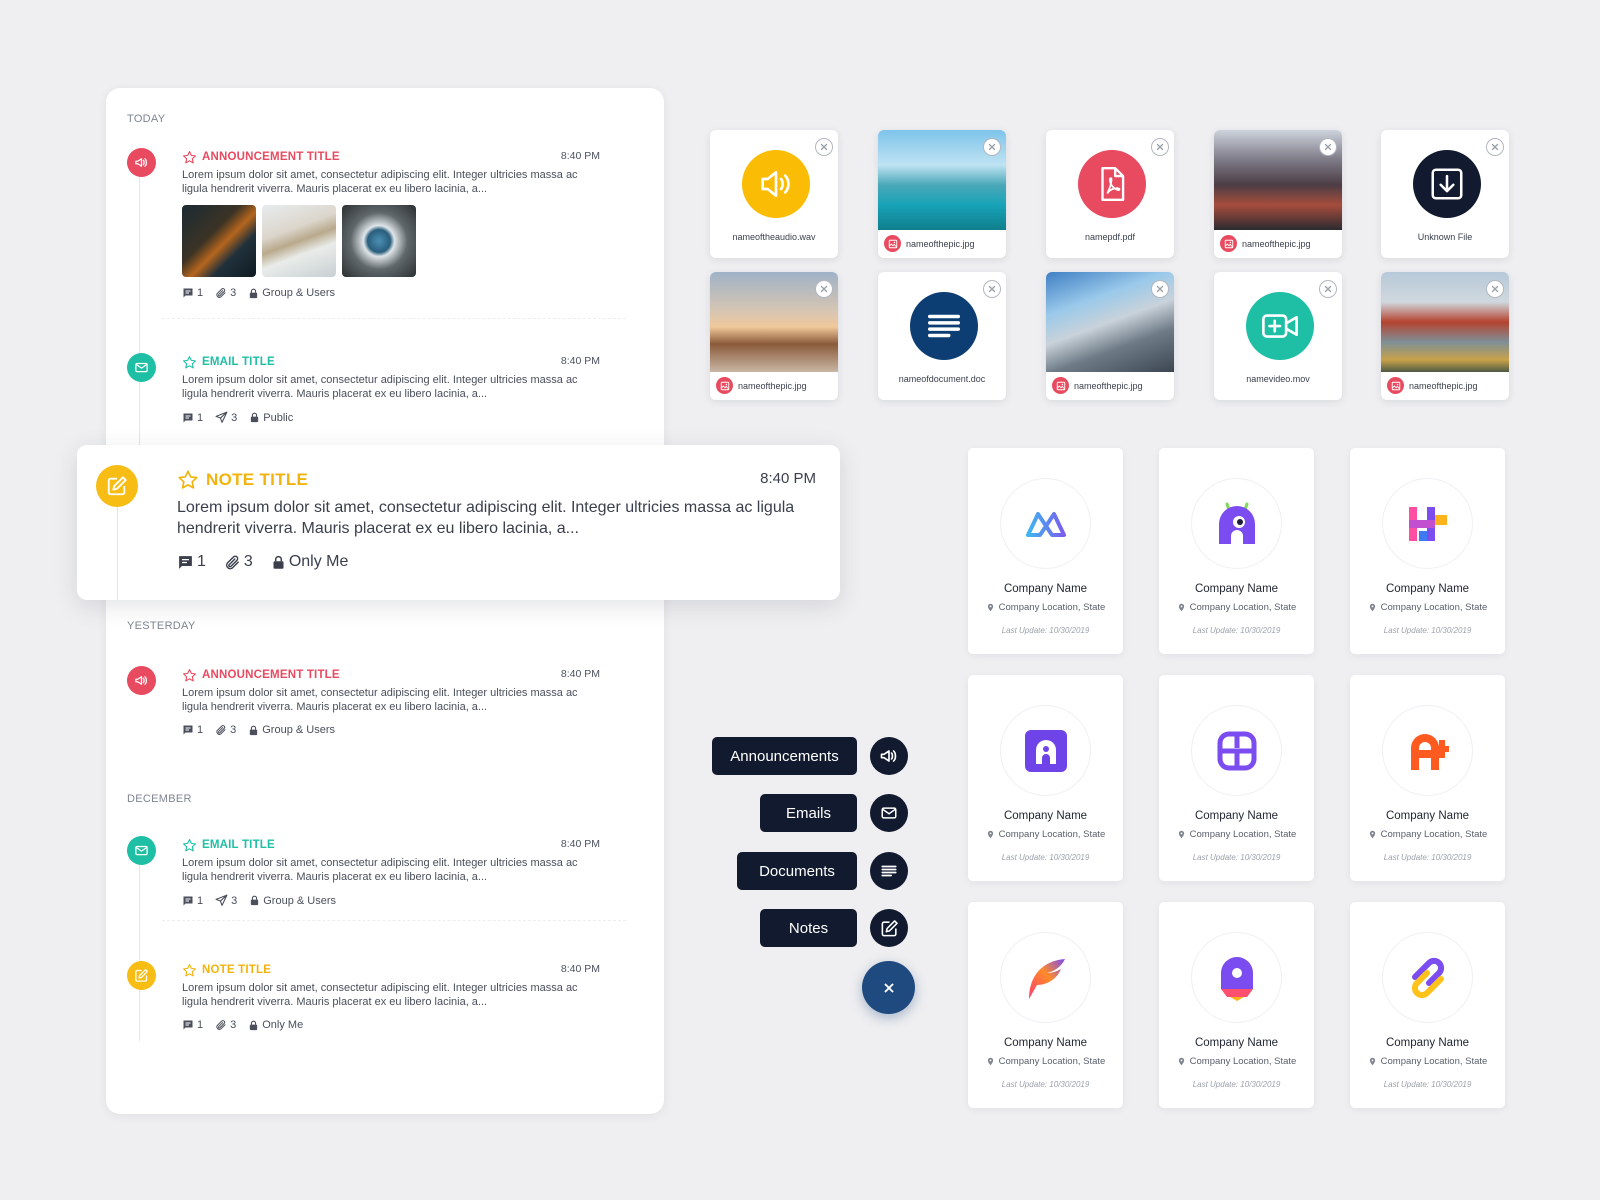  What do you see at coordinates (725, 386) in the screenshot?
I see `image-icon` at bounding box center [725, 386].